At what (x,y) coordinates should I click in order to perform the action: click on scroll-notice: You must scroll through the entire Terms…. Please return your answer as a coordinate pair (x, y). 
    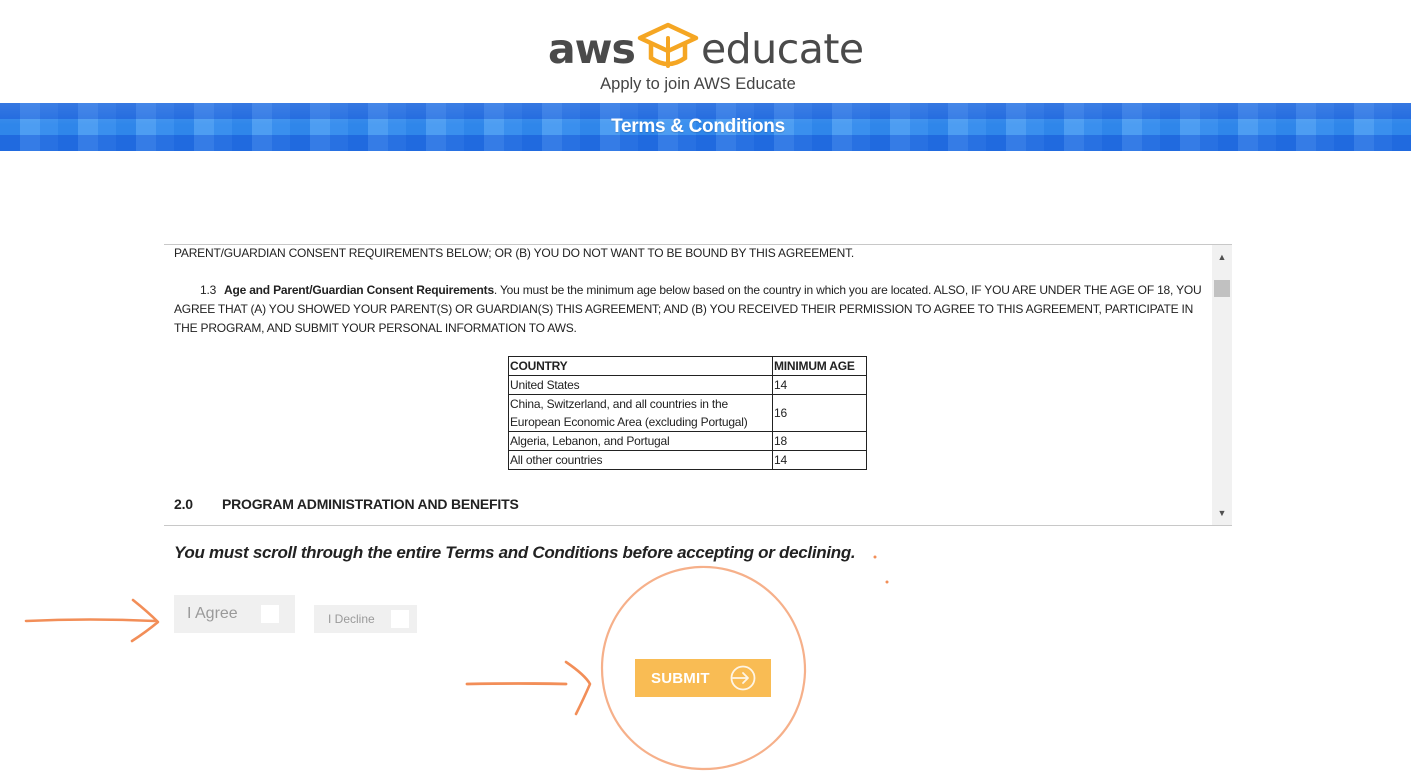
    Looking at the image, I should click on (515, 552).